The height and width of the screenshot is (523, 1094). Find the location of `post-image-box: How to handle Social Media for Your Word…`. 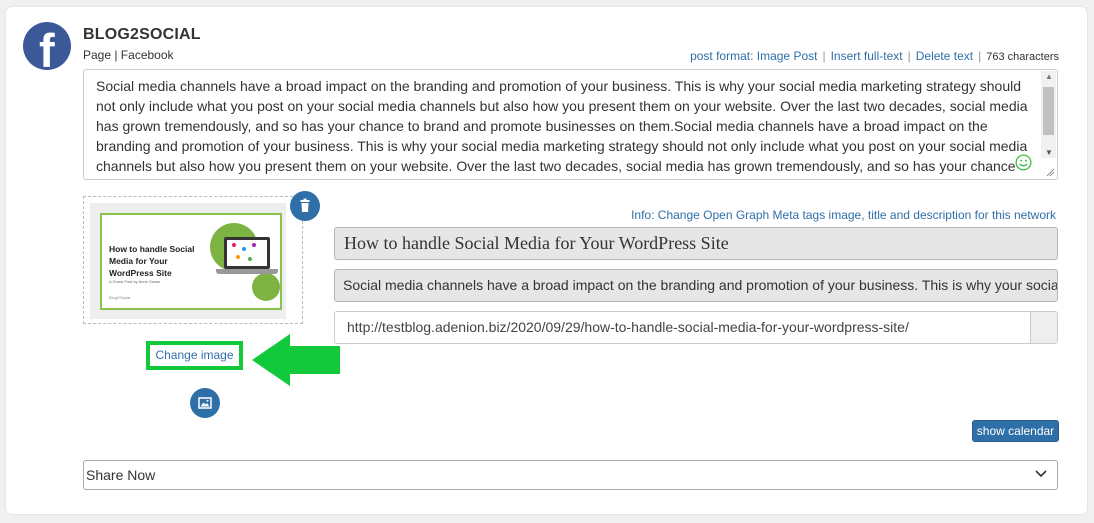

post-image-box: How to handle Social Media for Your Word… is located at coordinates (193, 260).